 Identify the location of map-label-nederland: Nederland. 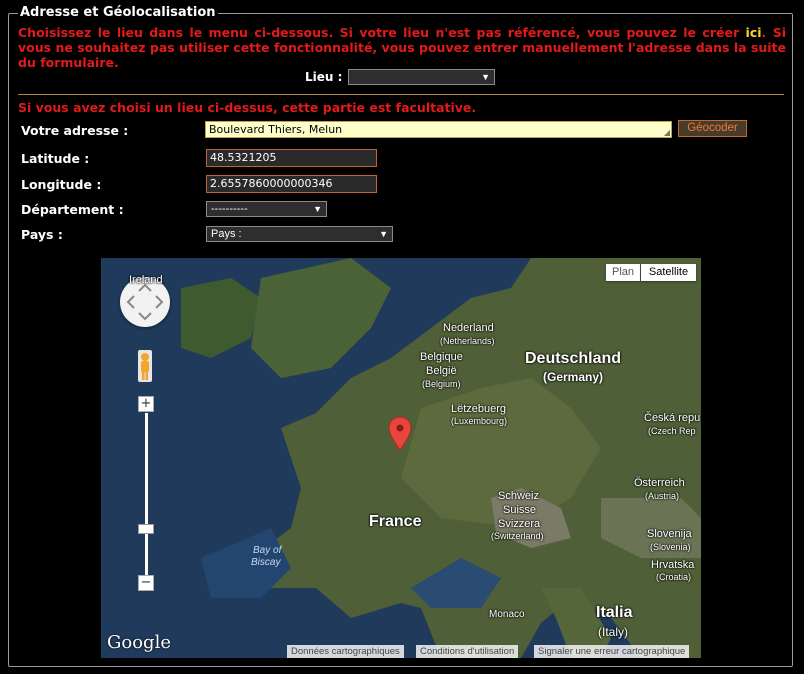
(468, 328).